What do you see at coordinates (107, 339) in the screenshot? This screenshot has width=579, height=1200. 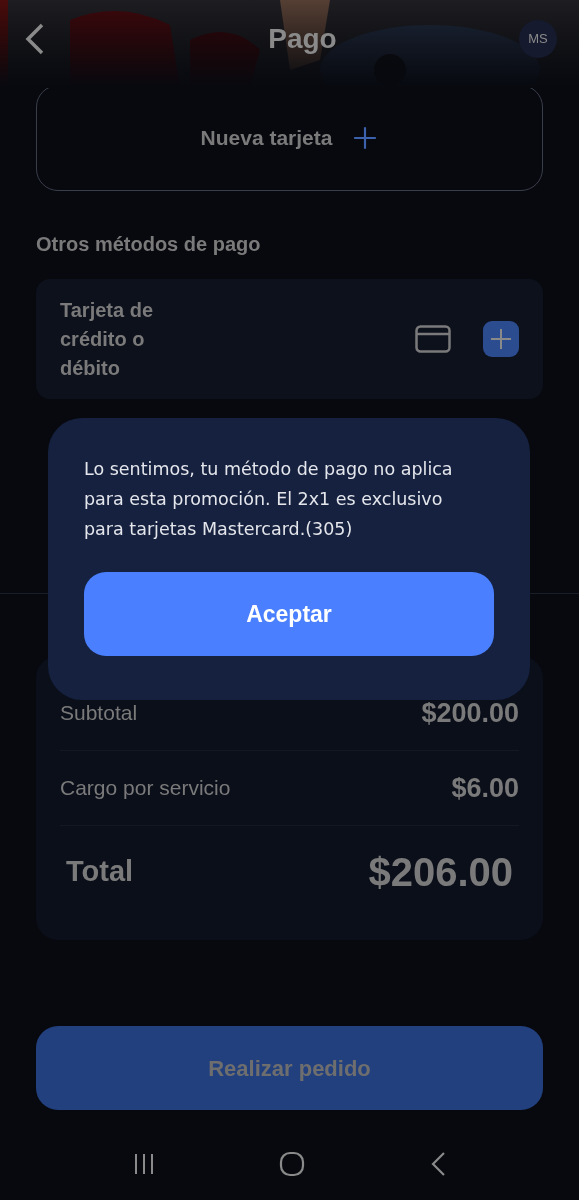 I see `payment-method-label: Tarjeta de crédito o débito` at bounding box center [107, 339].